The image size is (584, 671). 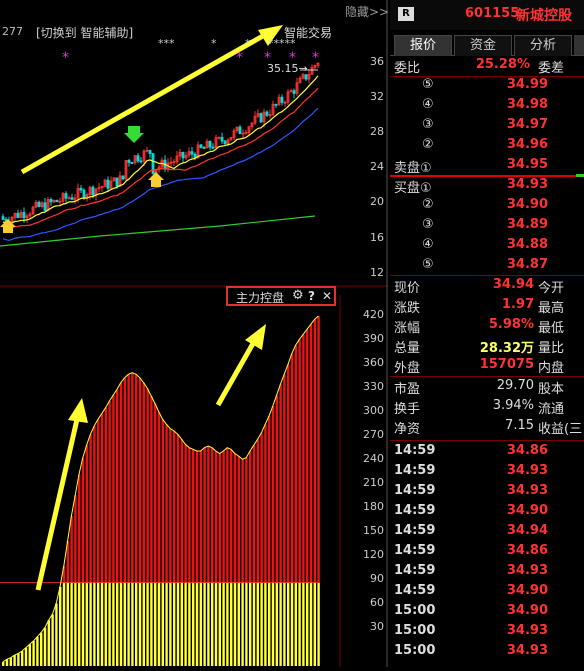 What do you see at coordinates (527, 244) in the screenshot?
I see `bid-price: 34.88` at bounding box center [527, 244].